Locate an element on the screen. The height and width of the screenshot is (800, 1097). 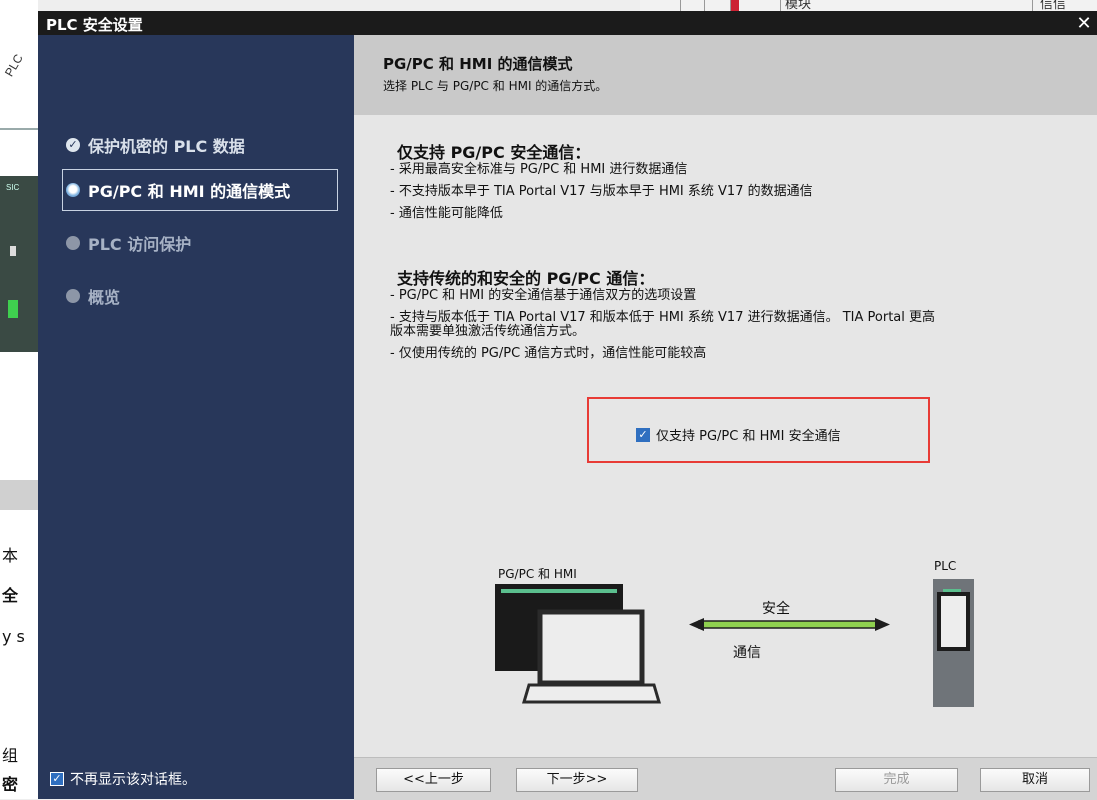
finish-button: 完成 is located at coordinates (896, 780).